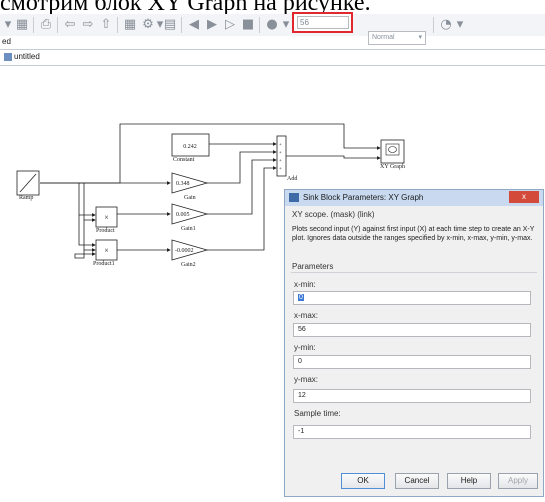 This screenshot has height=502, width=545. What do you see at coordinates (392, 151) in the screenshot?
I see `xy-graph-block` at bounding box center [392, 151].